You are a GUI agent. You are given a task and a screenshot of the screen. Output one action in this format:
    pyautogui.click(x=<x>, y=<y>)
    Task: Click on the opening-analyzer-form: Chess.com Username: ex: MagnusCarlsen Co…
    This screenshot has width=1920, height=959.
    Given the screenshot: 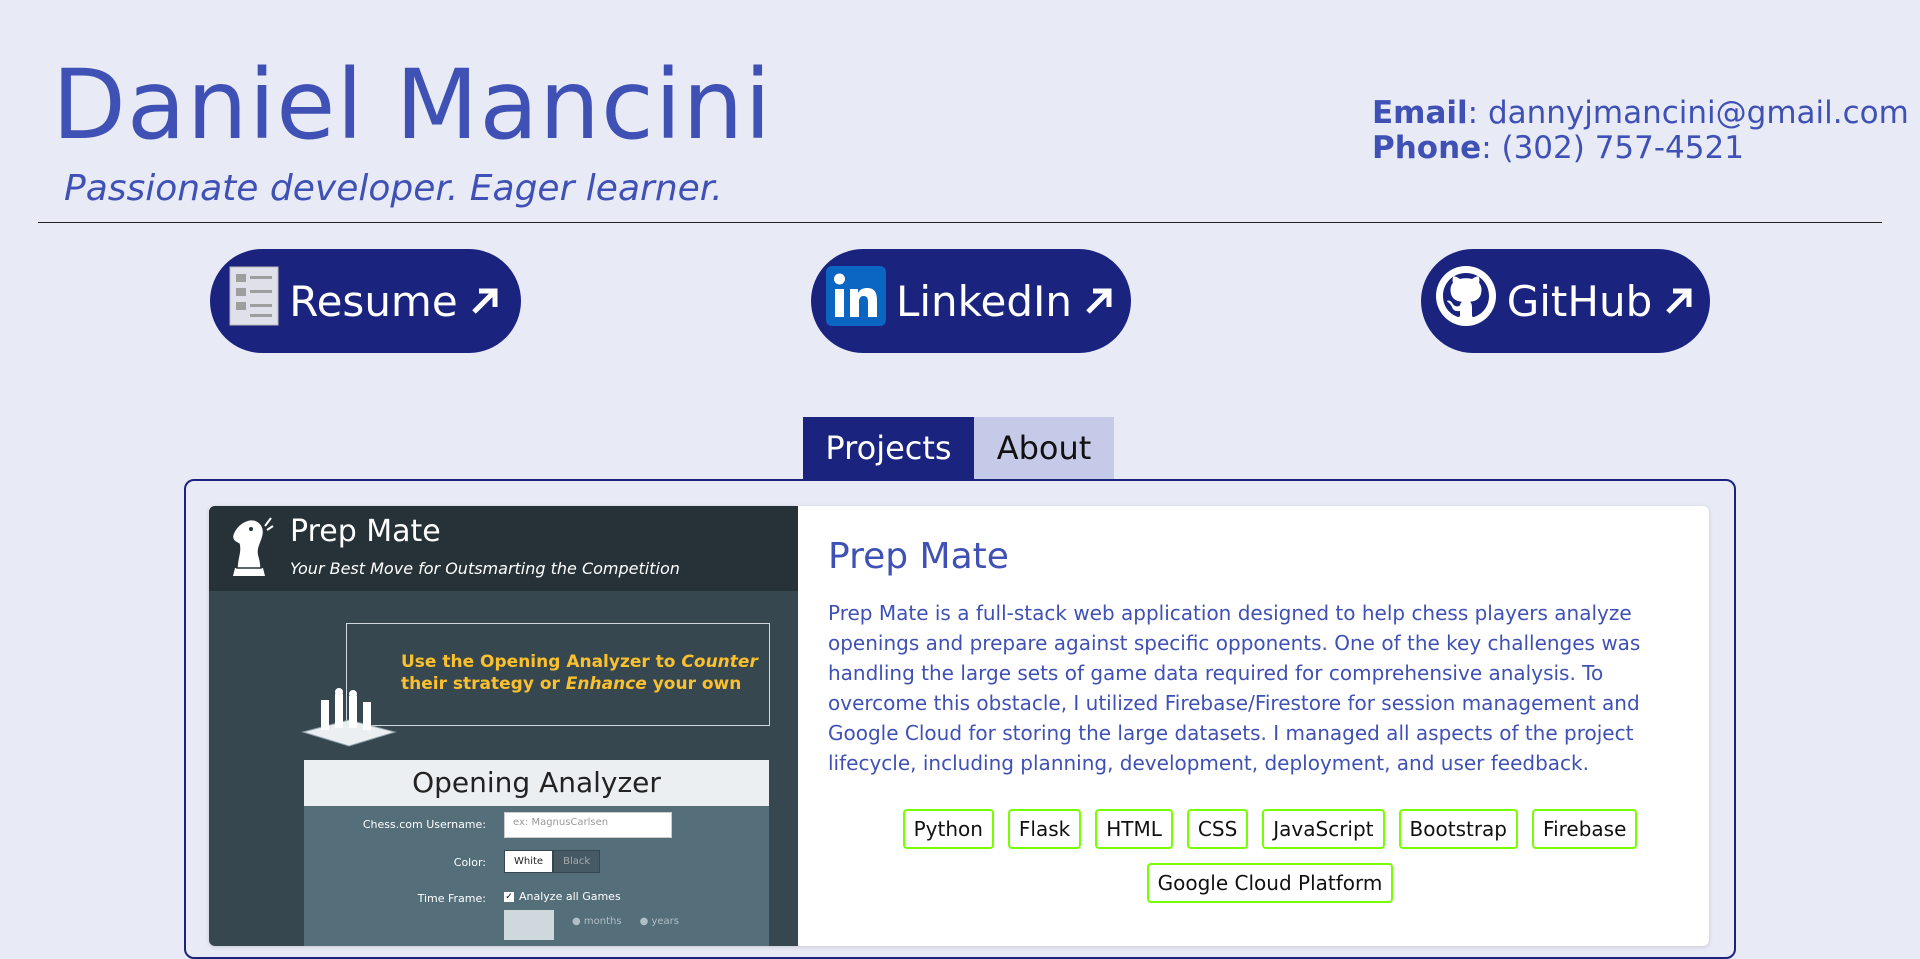 What is the action you would take?
    pyautogui.click(x=536, y=876)
    